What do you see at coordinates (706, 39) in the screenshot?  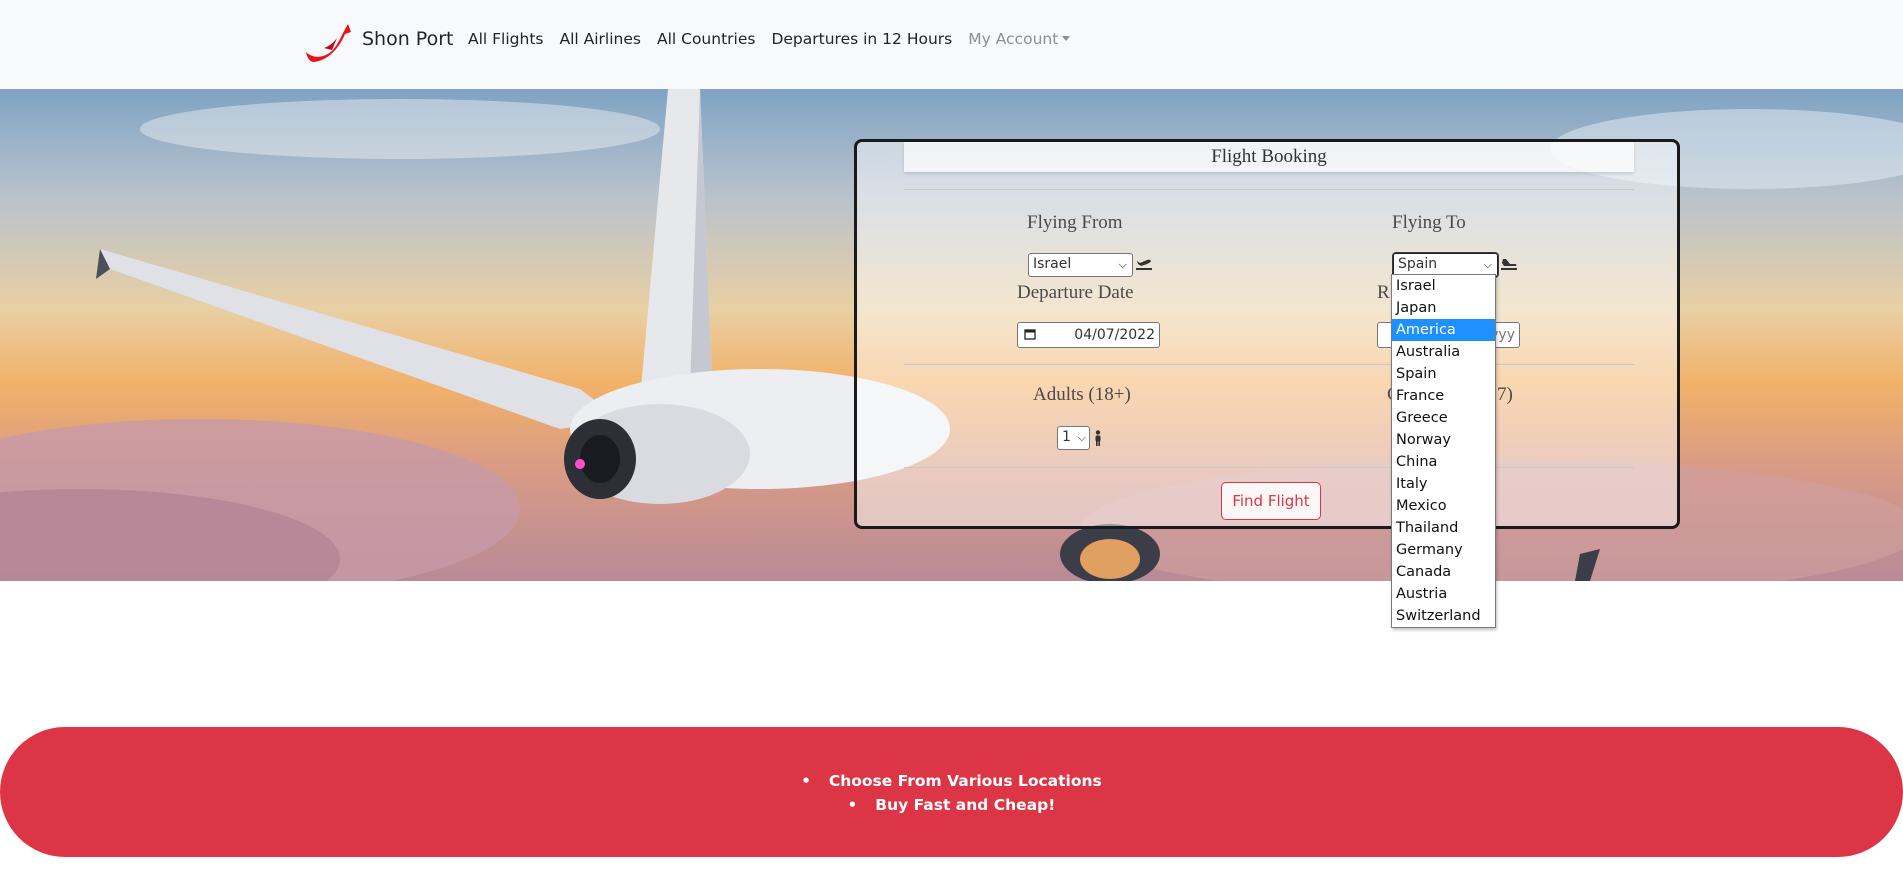 I see `nav-all-countries: All Countries` at bounding box center [706, 39].